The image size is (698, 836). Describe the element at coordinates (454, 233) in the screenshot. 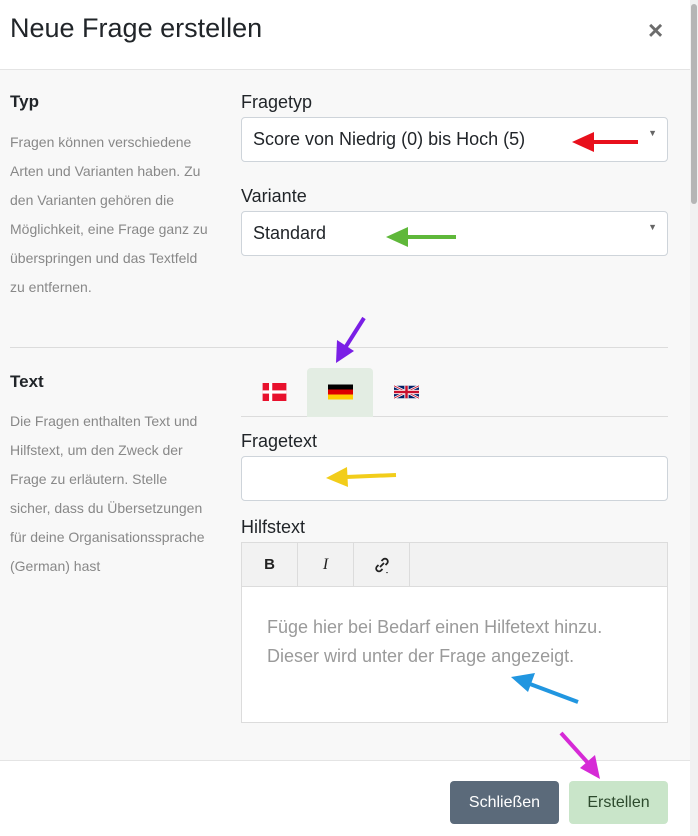

I see `variant-select: Standard ▼` at that location.